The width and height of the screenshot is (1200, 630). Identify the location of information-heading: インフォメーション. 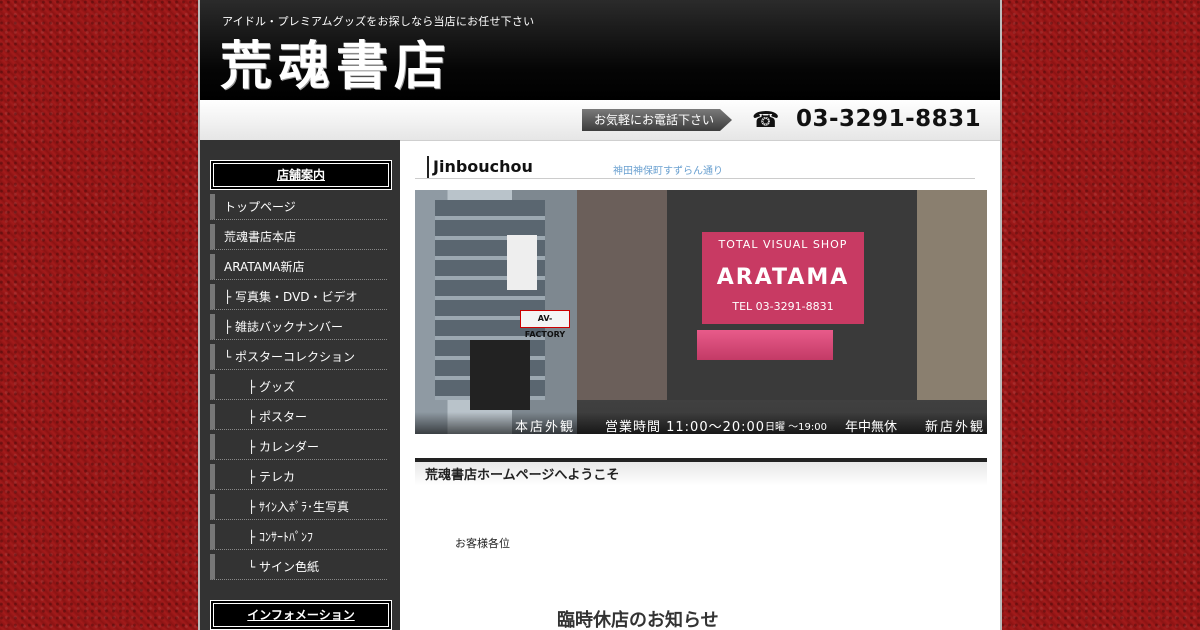
(301, 615).